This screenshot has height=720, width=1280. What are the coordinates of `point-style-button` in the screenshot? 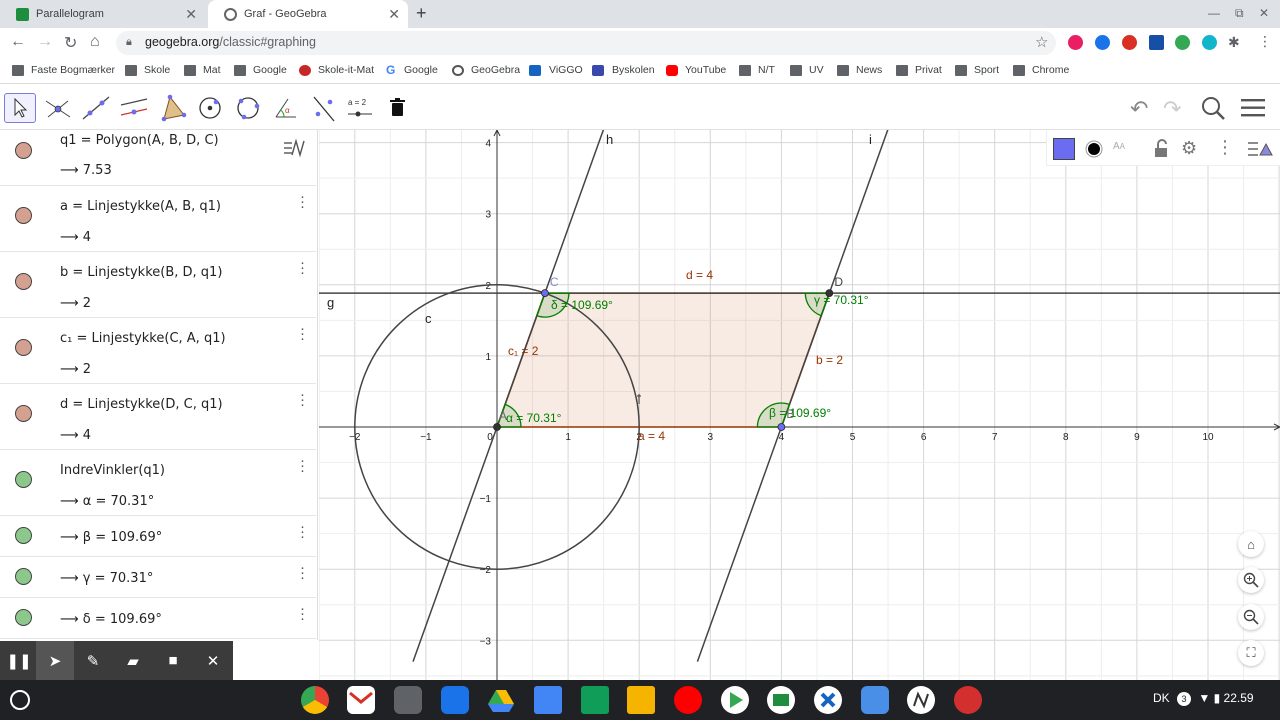 It's located at (1094, 149).